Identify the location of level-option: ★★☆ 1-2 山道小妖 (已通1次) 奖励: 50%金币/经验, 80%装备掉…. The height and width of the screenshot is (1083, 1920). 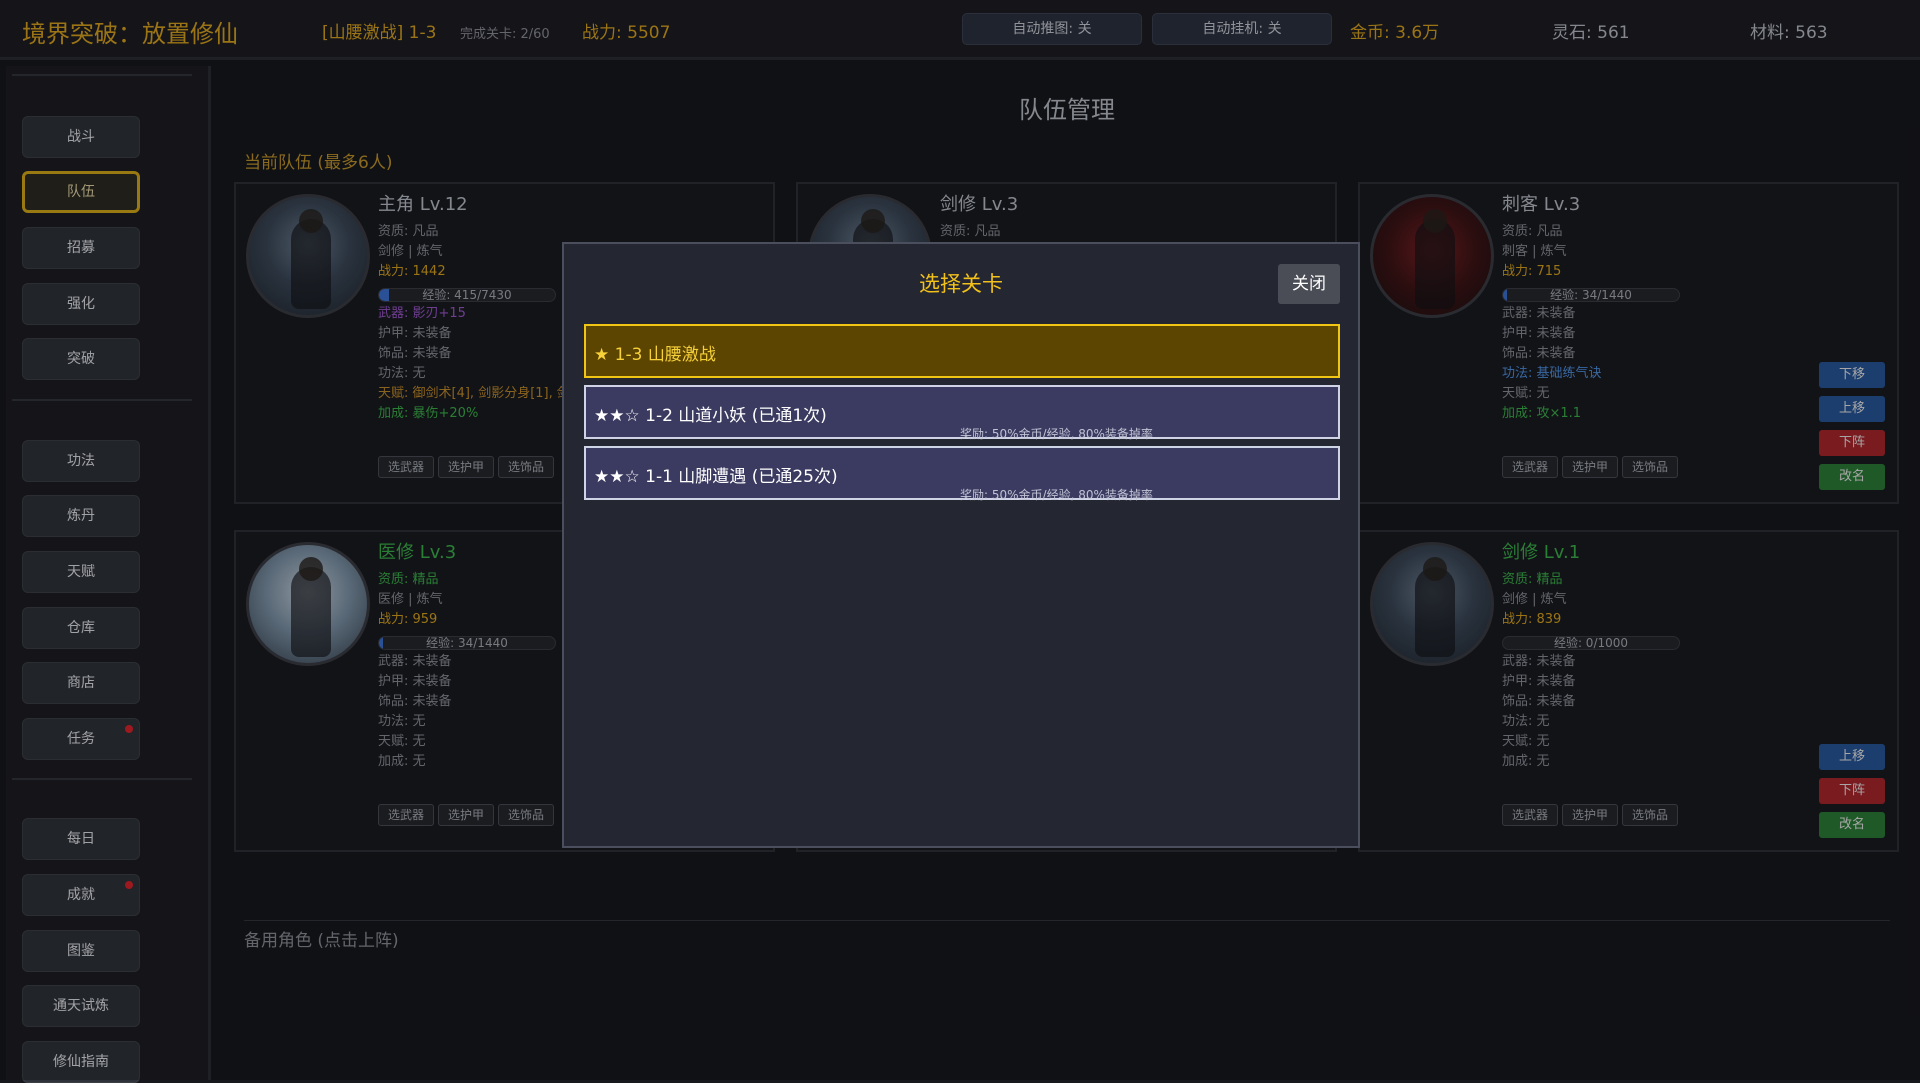
(962, 413).